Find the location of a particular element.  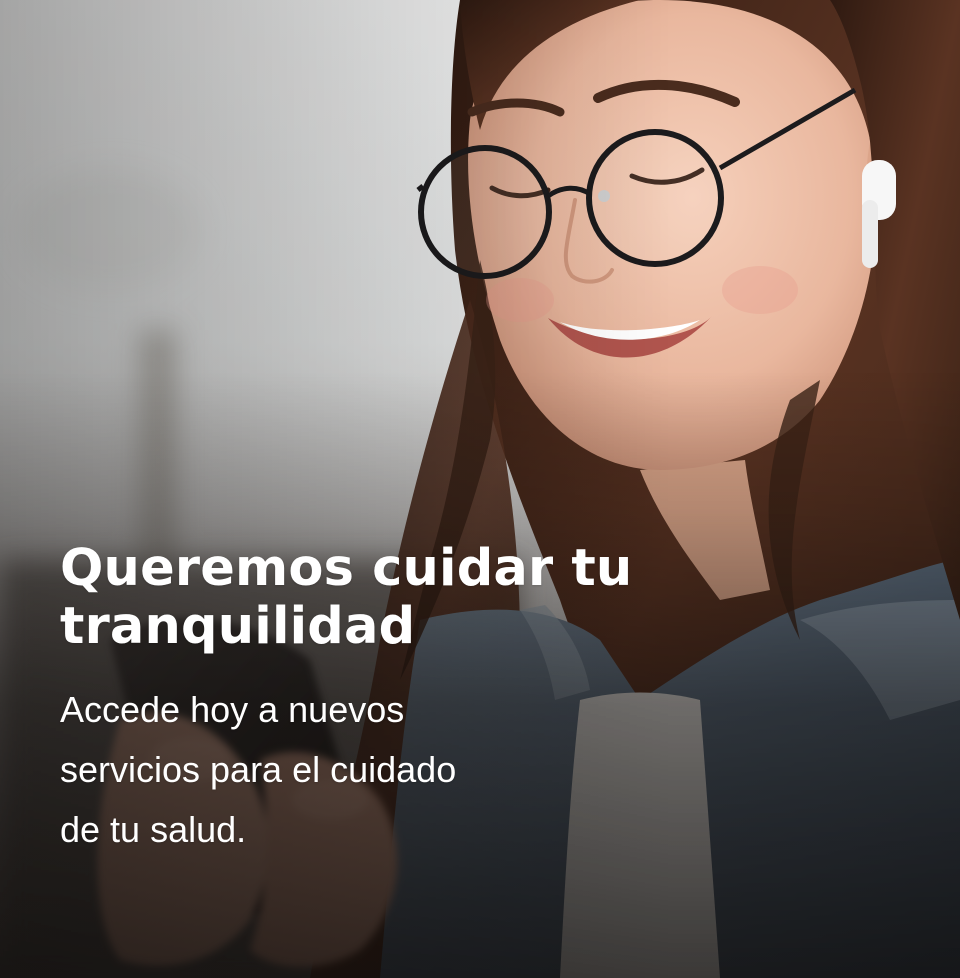

hero-title-line: Queremos cuidar tu is located at coordinates (346, 568).